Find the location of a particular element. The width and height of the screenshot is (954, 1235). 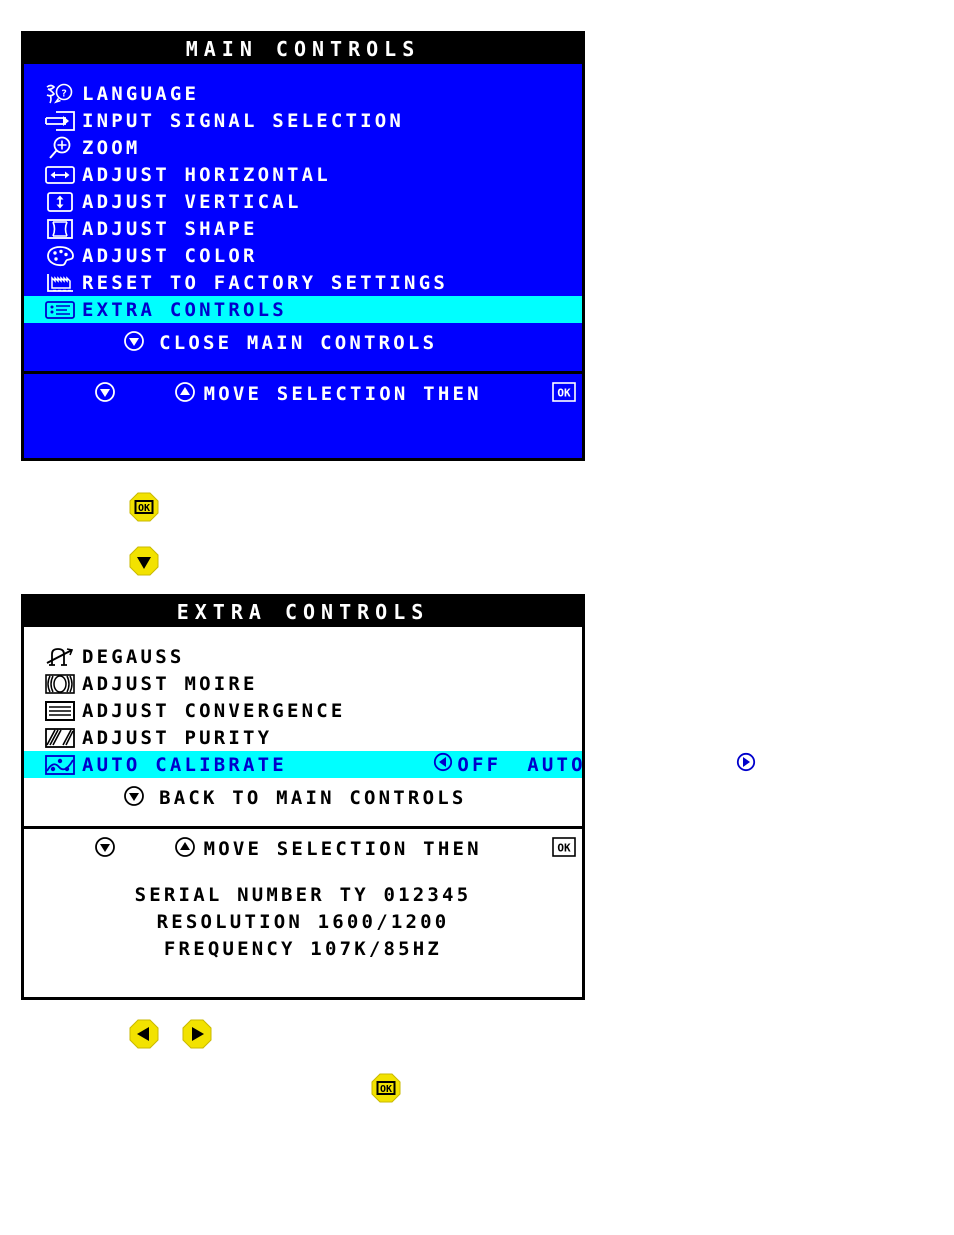

zoom-icon is located at coordinates (60, 148).